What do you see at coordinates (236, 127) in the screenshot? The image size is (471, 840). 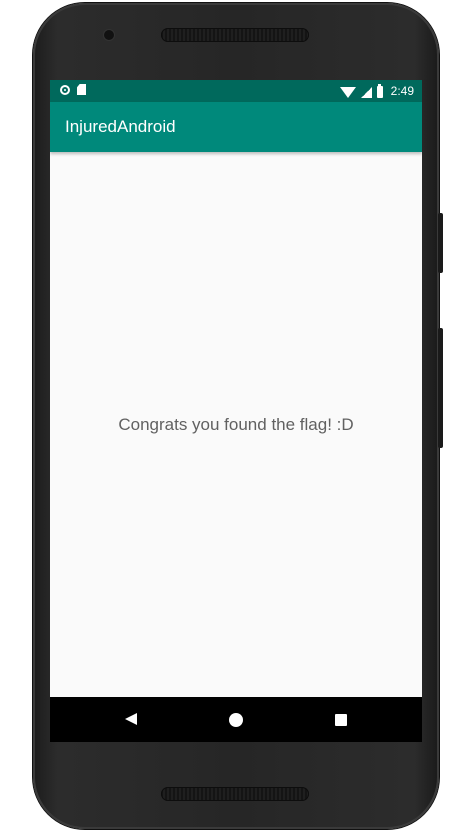 I see `app-toolbar: InjuredAndroid` at bounding box center [236, 127].